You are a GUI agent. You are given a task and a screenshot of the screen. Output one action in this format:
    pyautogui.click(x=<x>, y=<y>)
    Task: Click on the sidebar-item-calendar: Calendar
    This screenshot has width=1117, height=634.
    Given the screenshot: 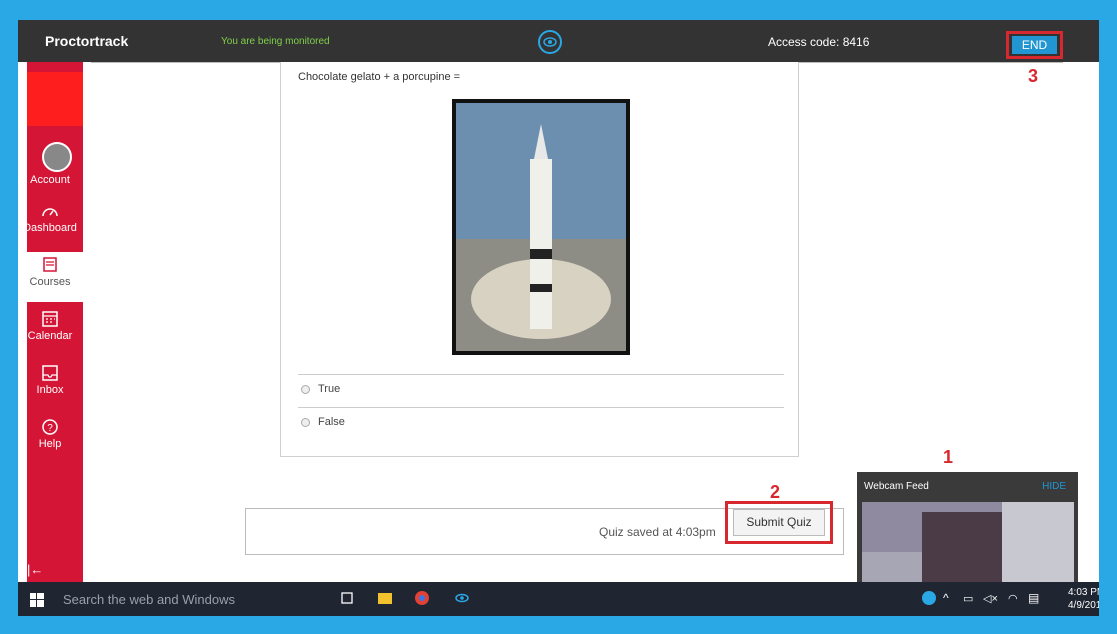 What is the action you would take?
    pyautogui.click(x=50, y=326)
    